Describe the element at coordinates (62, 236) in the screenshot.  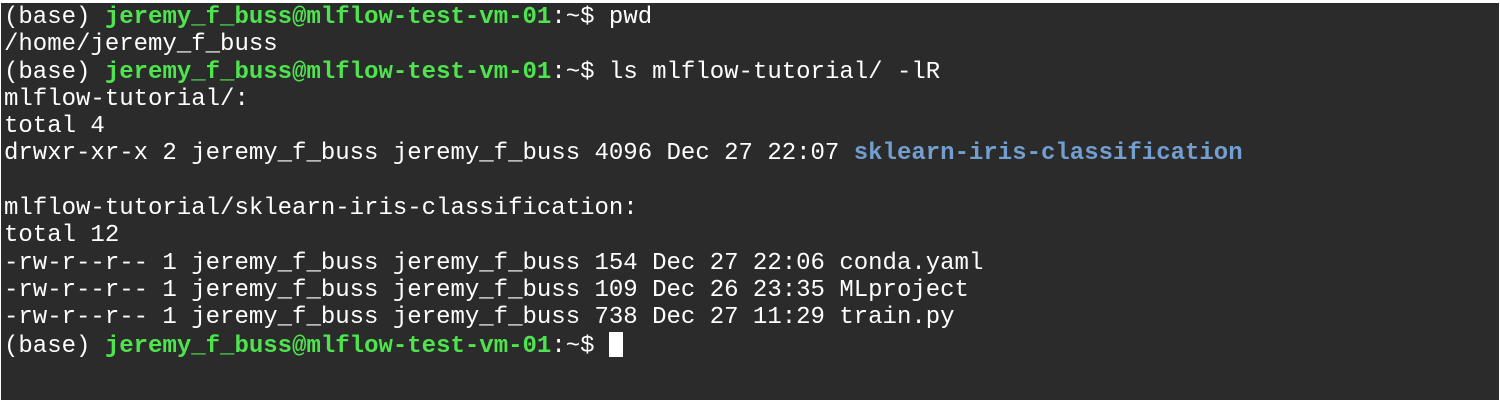
I see `output-line: total 12` at that location.